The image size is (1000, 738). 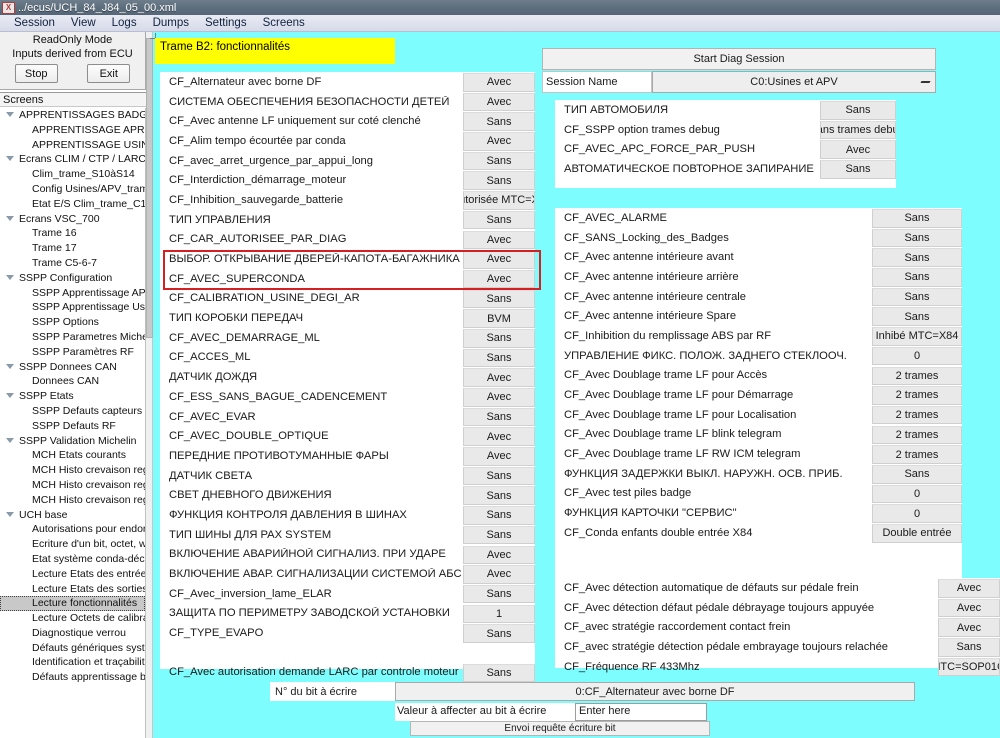 I want to click on menu-item-view: View, so click(x=83, y=23).